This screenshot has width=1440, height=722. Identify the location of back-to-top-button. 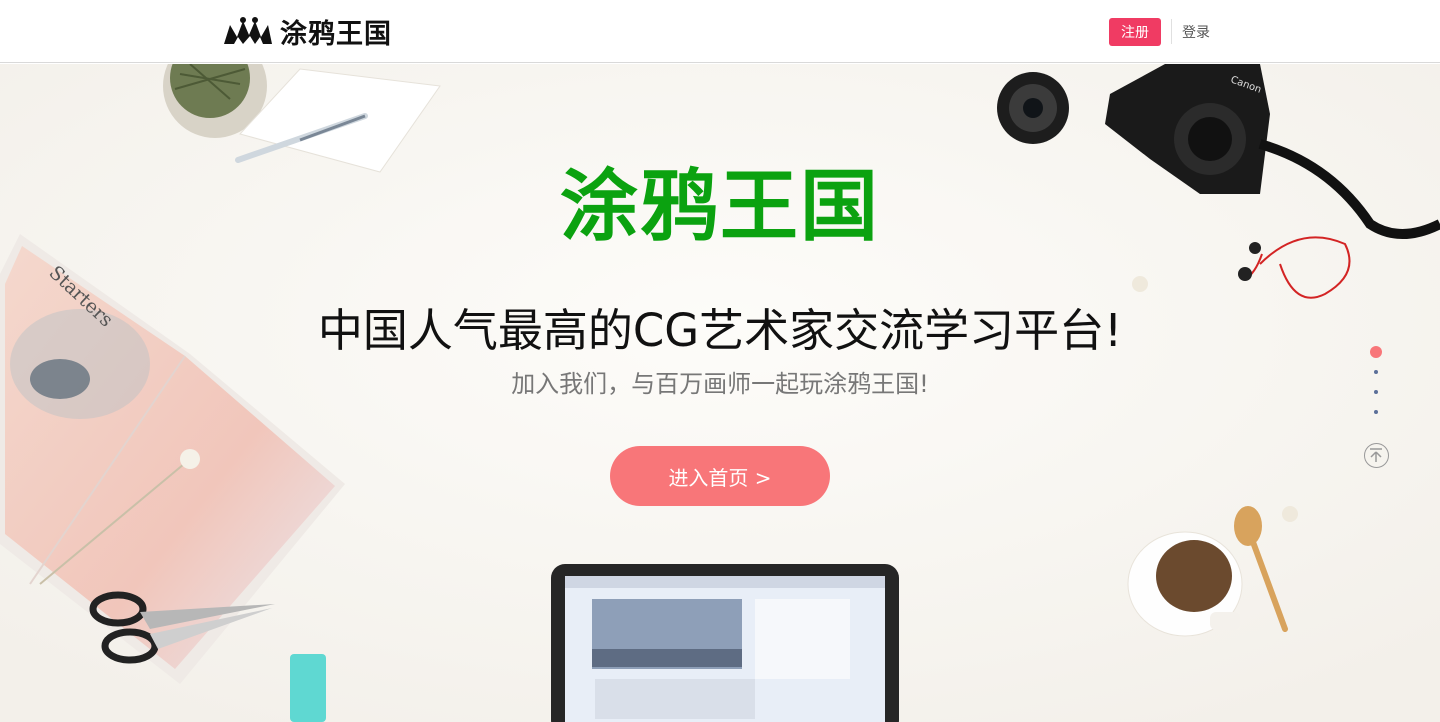
(1376, 455).